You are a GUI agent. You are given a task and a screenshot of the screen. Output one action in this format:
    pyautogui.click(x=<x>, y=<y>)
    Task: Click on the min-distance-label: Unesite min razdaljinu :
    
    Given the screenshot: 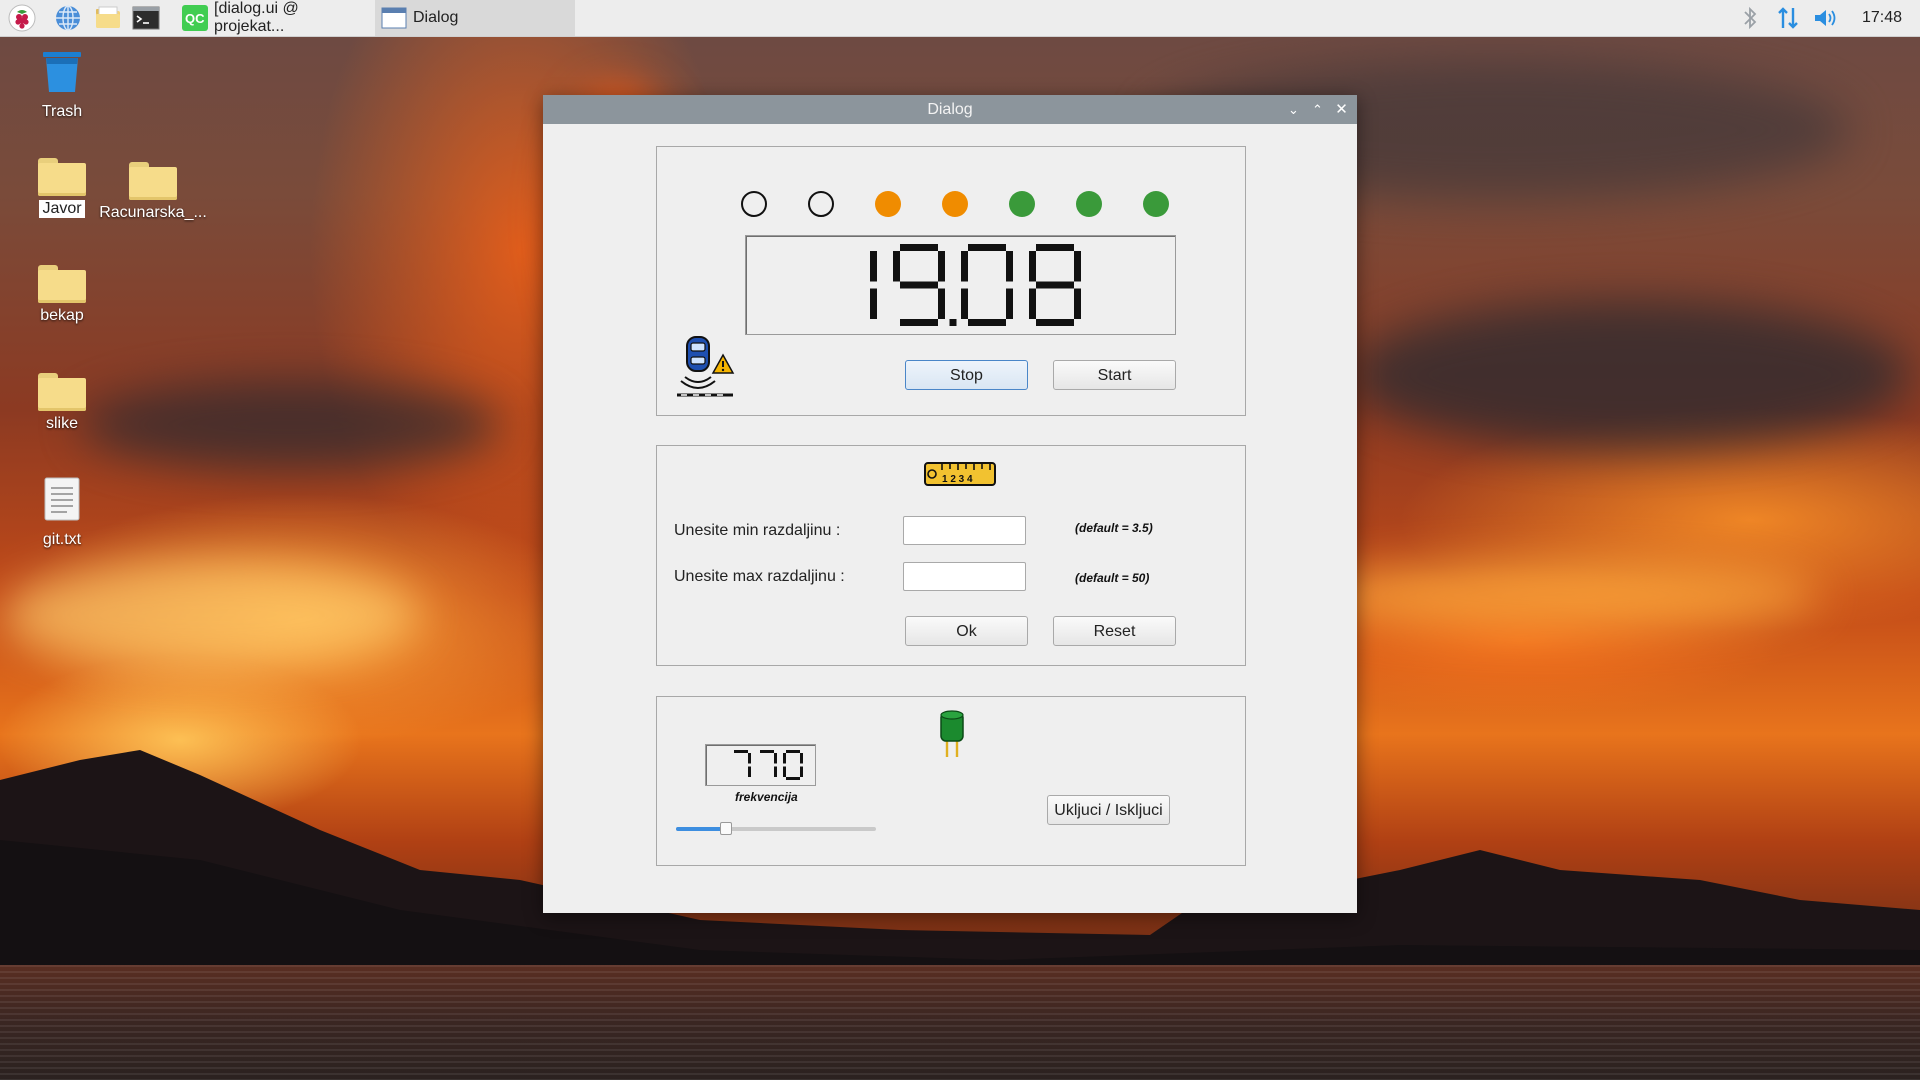 What is the action you would take?
    pyautogui.click(x=757, y=530)
    